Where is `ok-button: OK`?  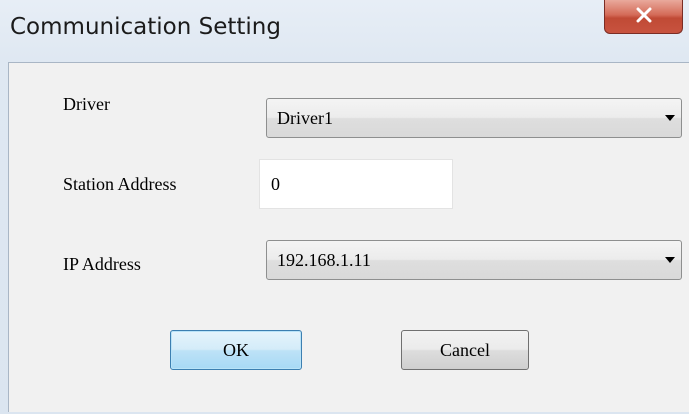
ok-button: OK is located at coordinates (236, 350).